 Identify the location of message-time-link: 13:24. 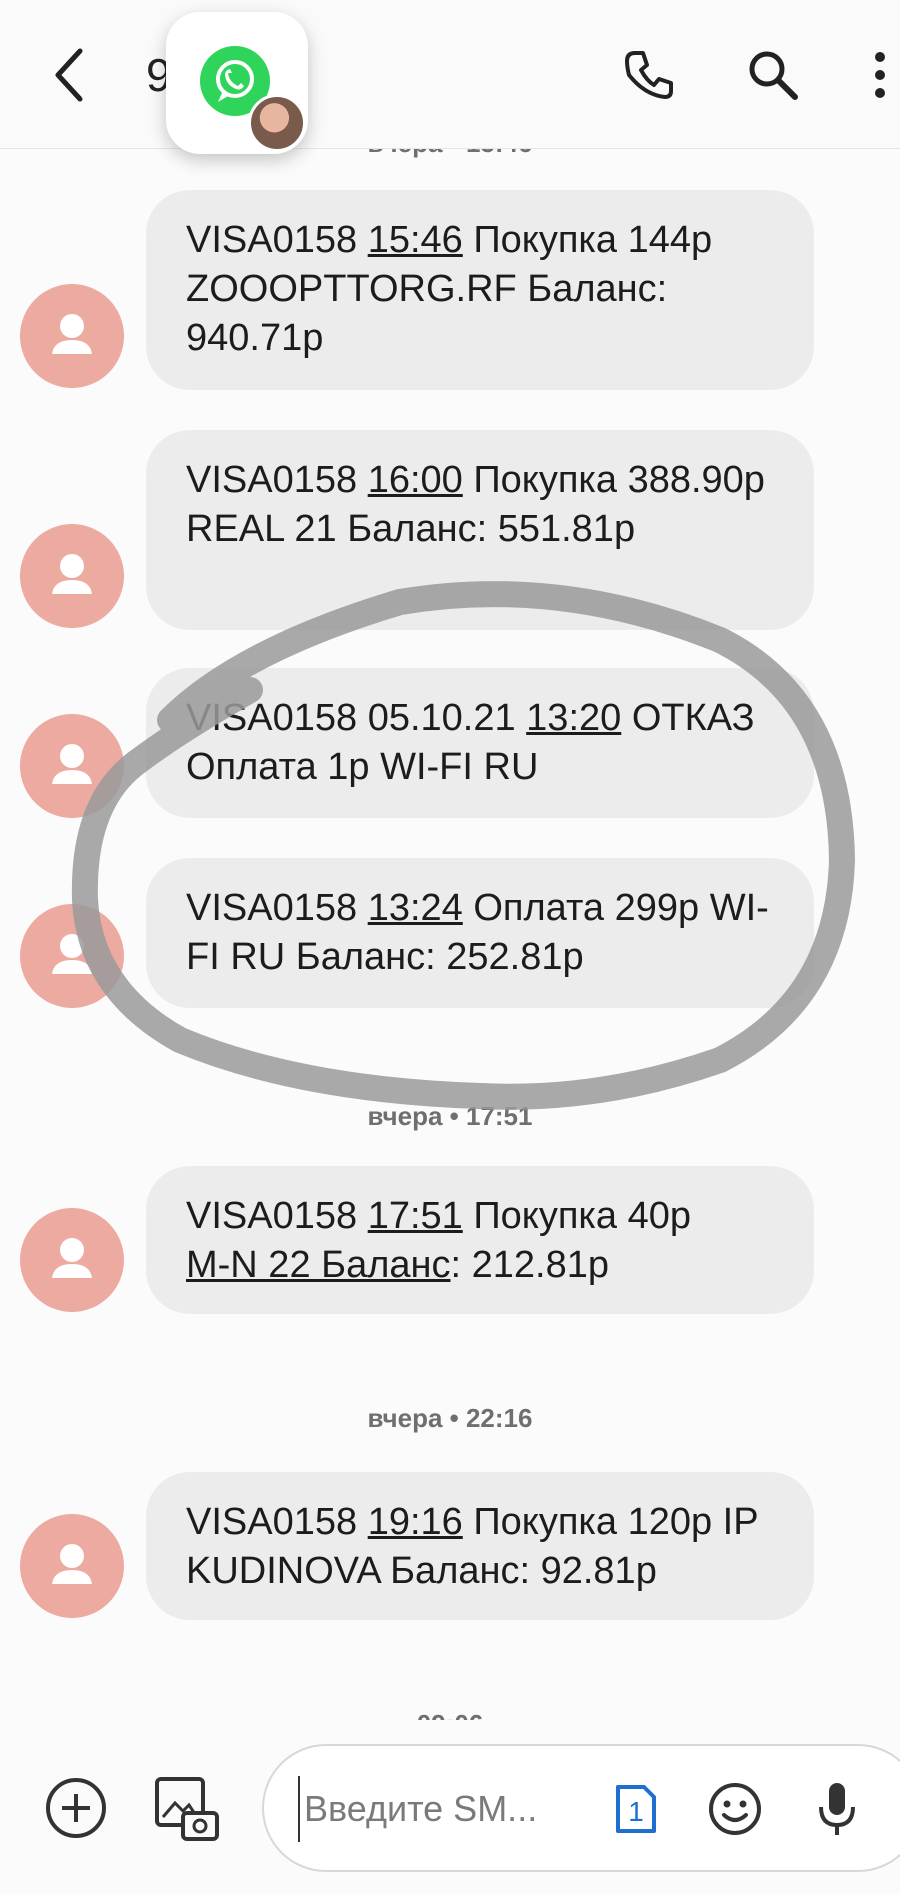
(415, 908).